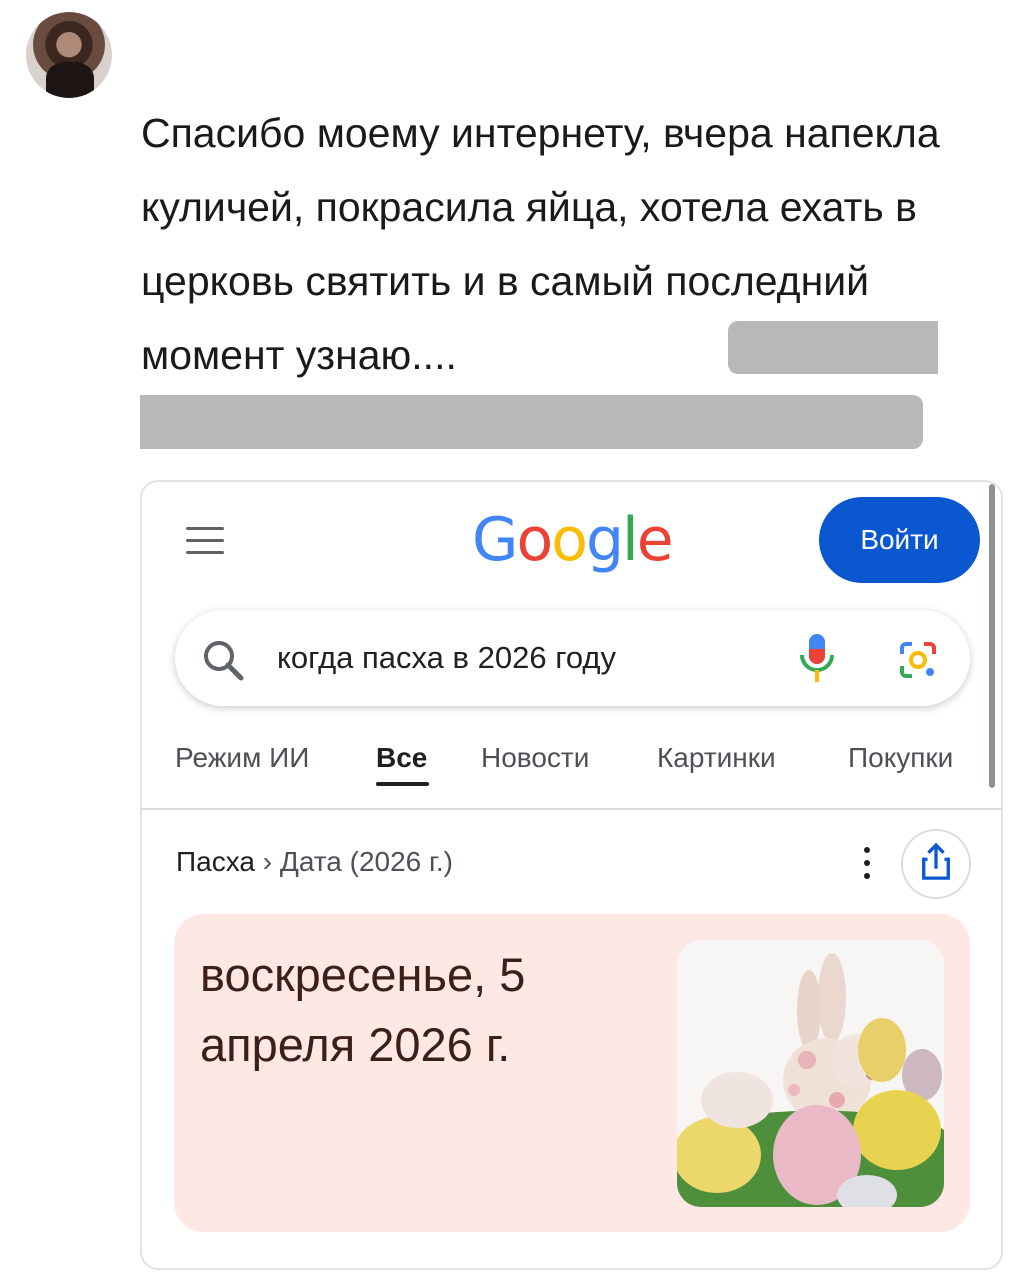 The width and height of the screenshot is (1032, 1280). What do you see at coordinates (446, 658) in the screenshot?
I see `search-input: когда пасха в 2026 году` at bounding box center [446, 658].